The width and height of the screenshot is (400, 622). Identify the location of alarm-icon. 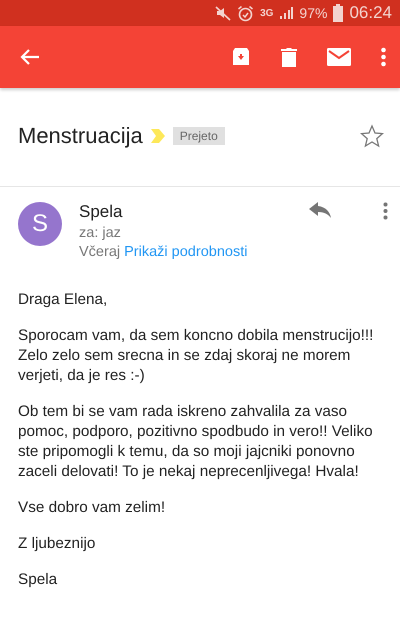
(245, 13).